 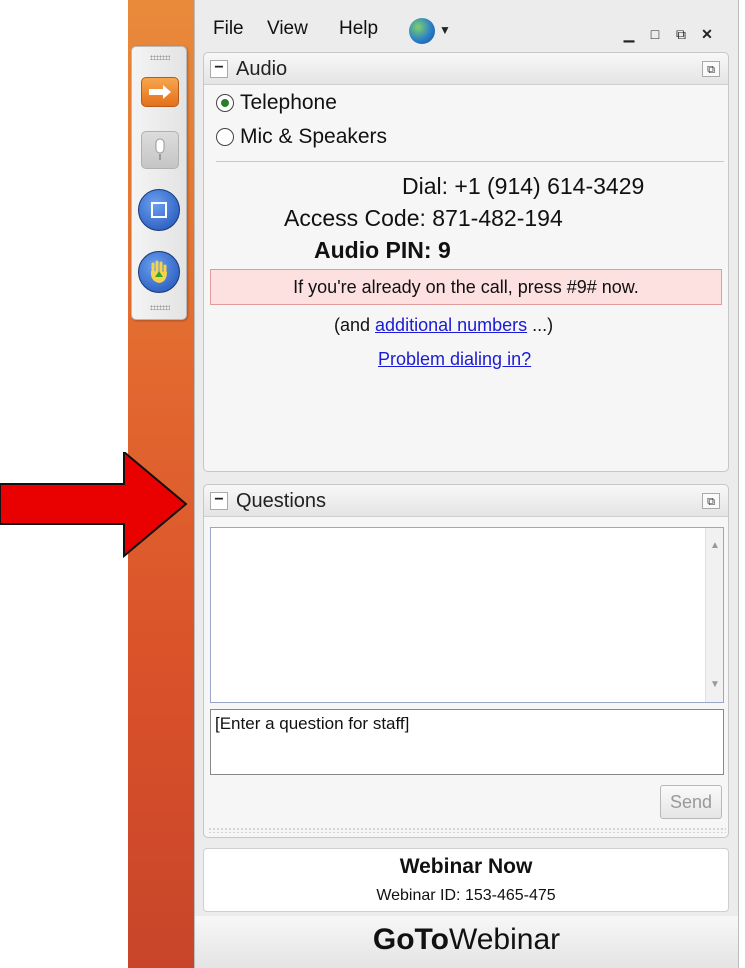 I want to click on audio-pin-row: Audio PIN: 9, so click(x=382, y=250).